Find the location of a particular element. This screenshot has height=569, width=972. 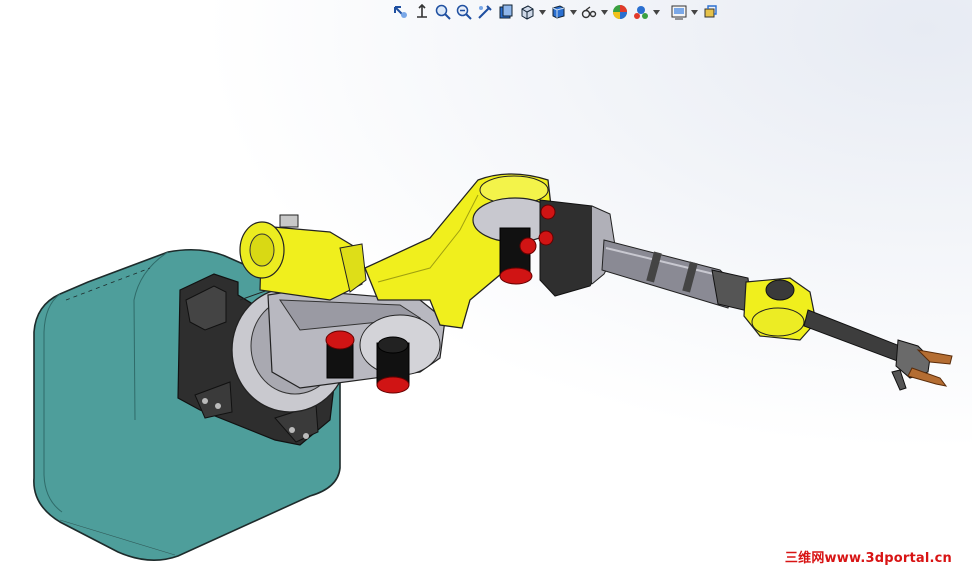

hide-show-items-icon is located at coordinates (558, 12).